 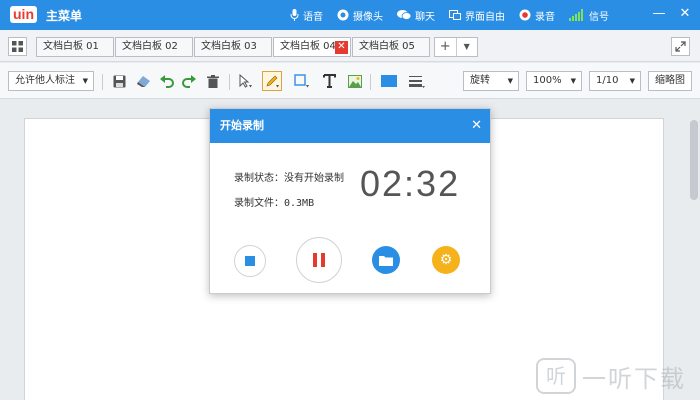 I want to click on pencil-icon, so click(x=272, y=81).